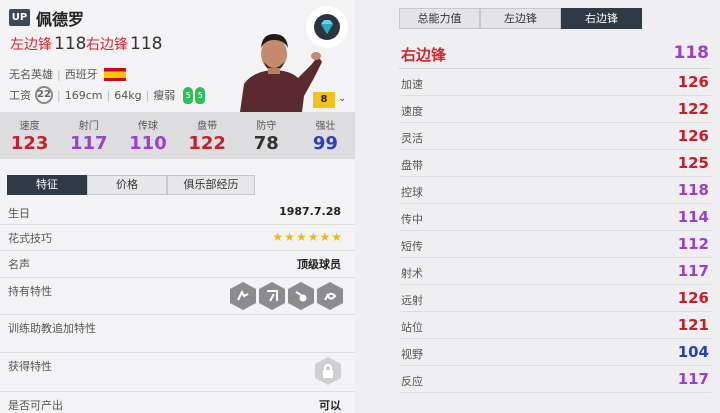  Describe the element at coordinates (211, 185) in the screenshot. I see `tab-club-history: 俱乐部经历` at that location.